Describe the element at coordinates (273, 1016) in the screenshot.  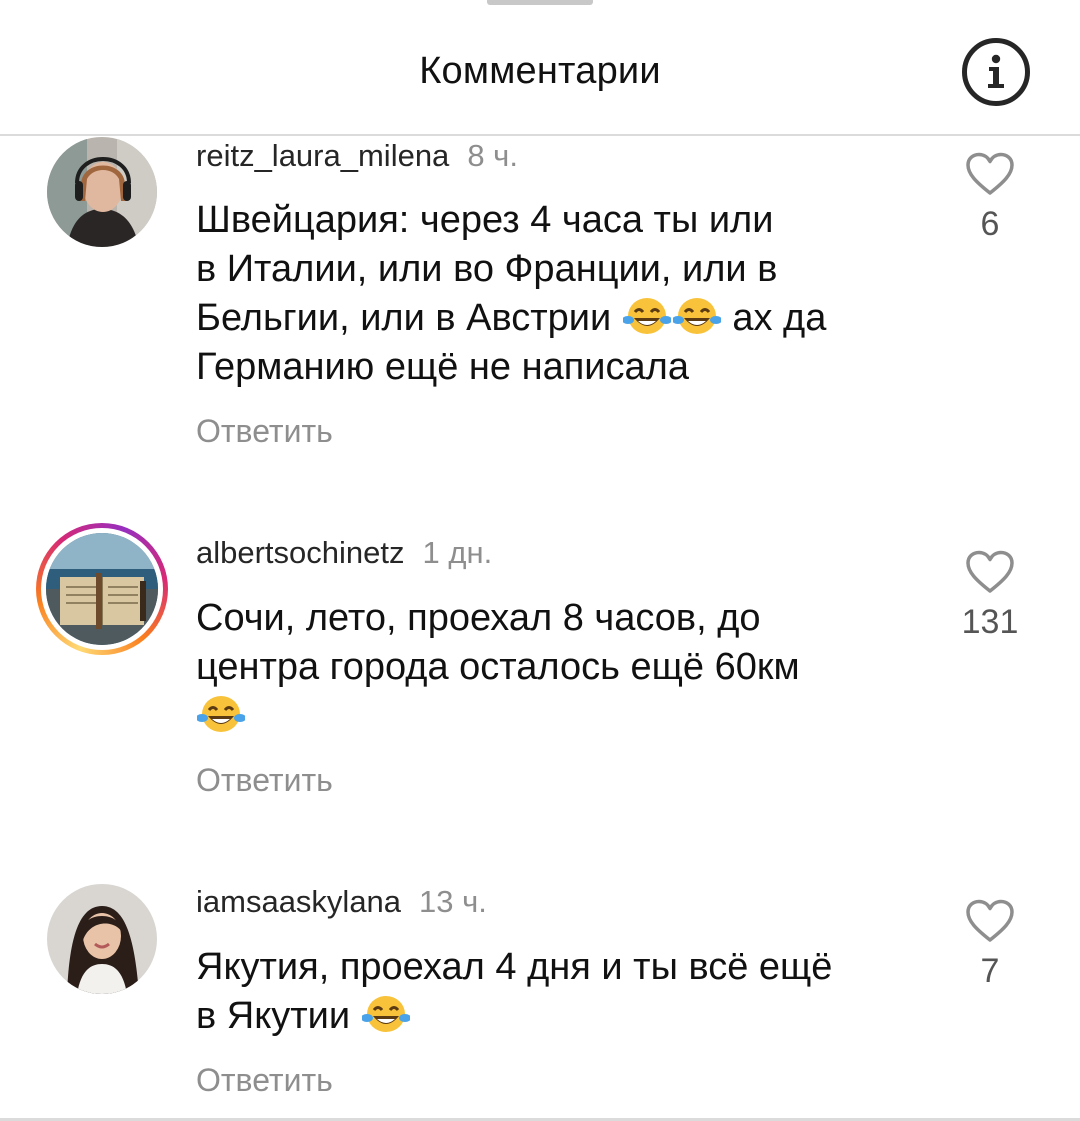
I see `comment-line: в Якутии` at that location.